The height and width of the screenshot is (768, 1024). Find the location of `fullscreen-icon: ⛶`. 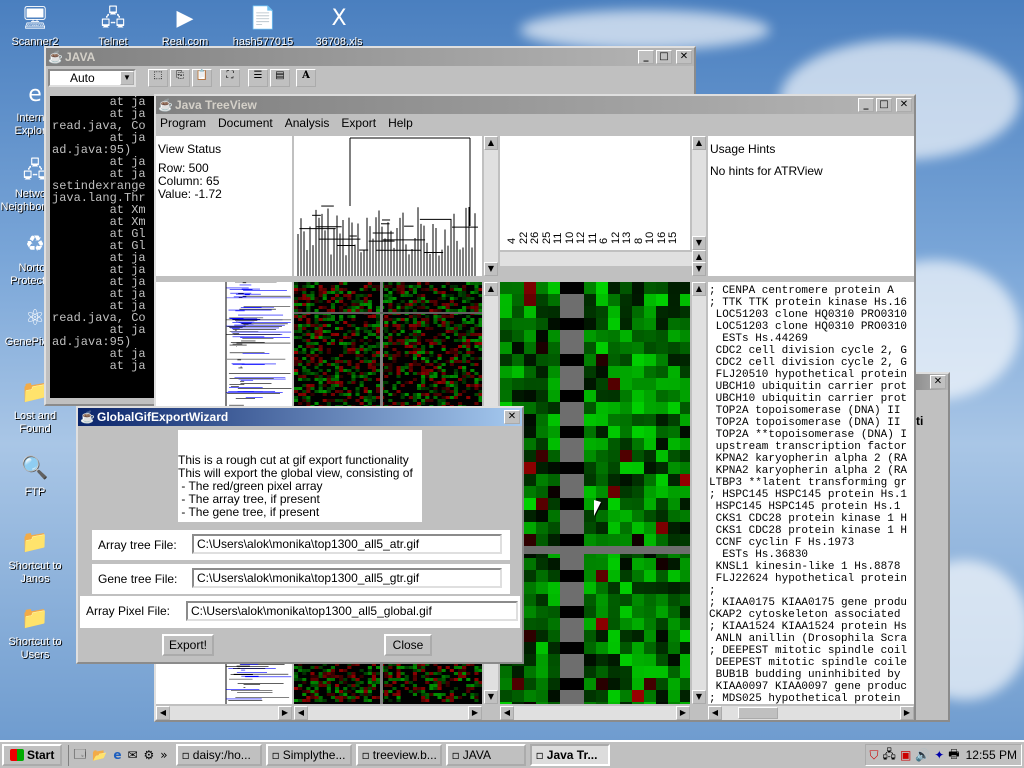

fullscreen-icon: ⛶ is located at coordinates (230, 78).